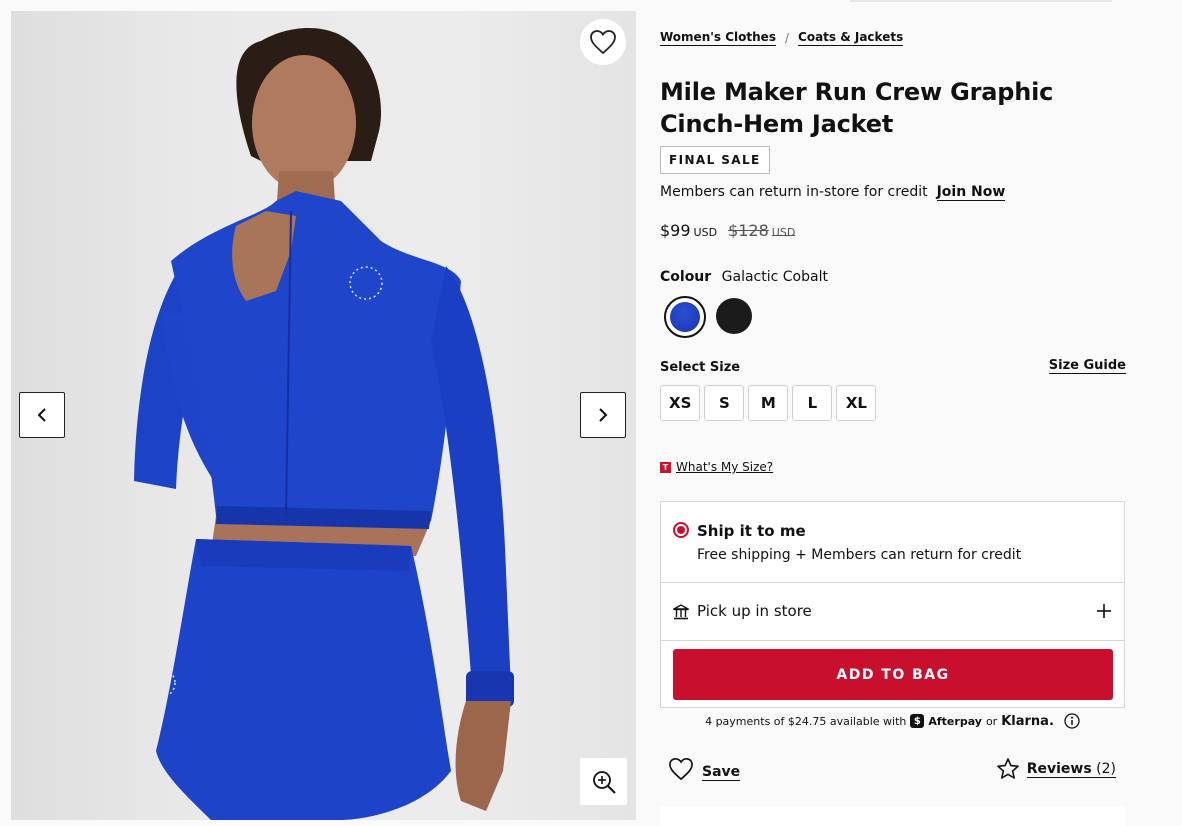  Describe the element at coordinates (700, 367) in the screenshot. I see `size-label: Select Size` at that location.